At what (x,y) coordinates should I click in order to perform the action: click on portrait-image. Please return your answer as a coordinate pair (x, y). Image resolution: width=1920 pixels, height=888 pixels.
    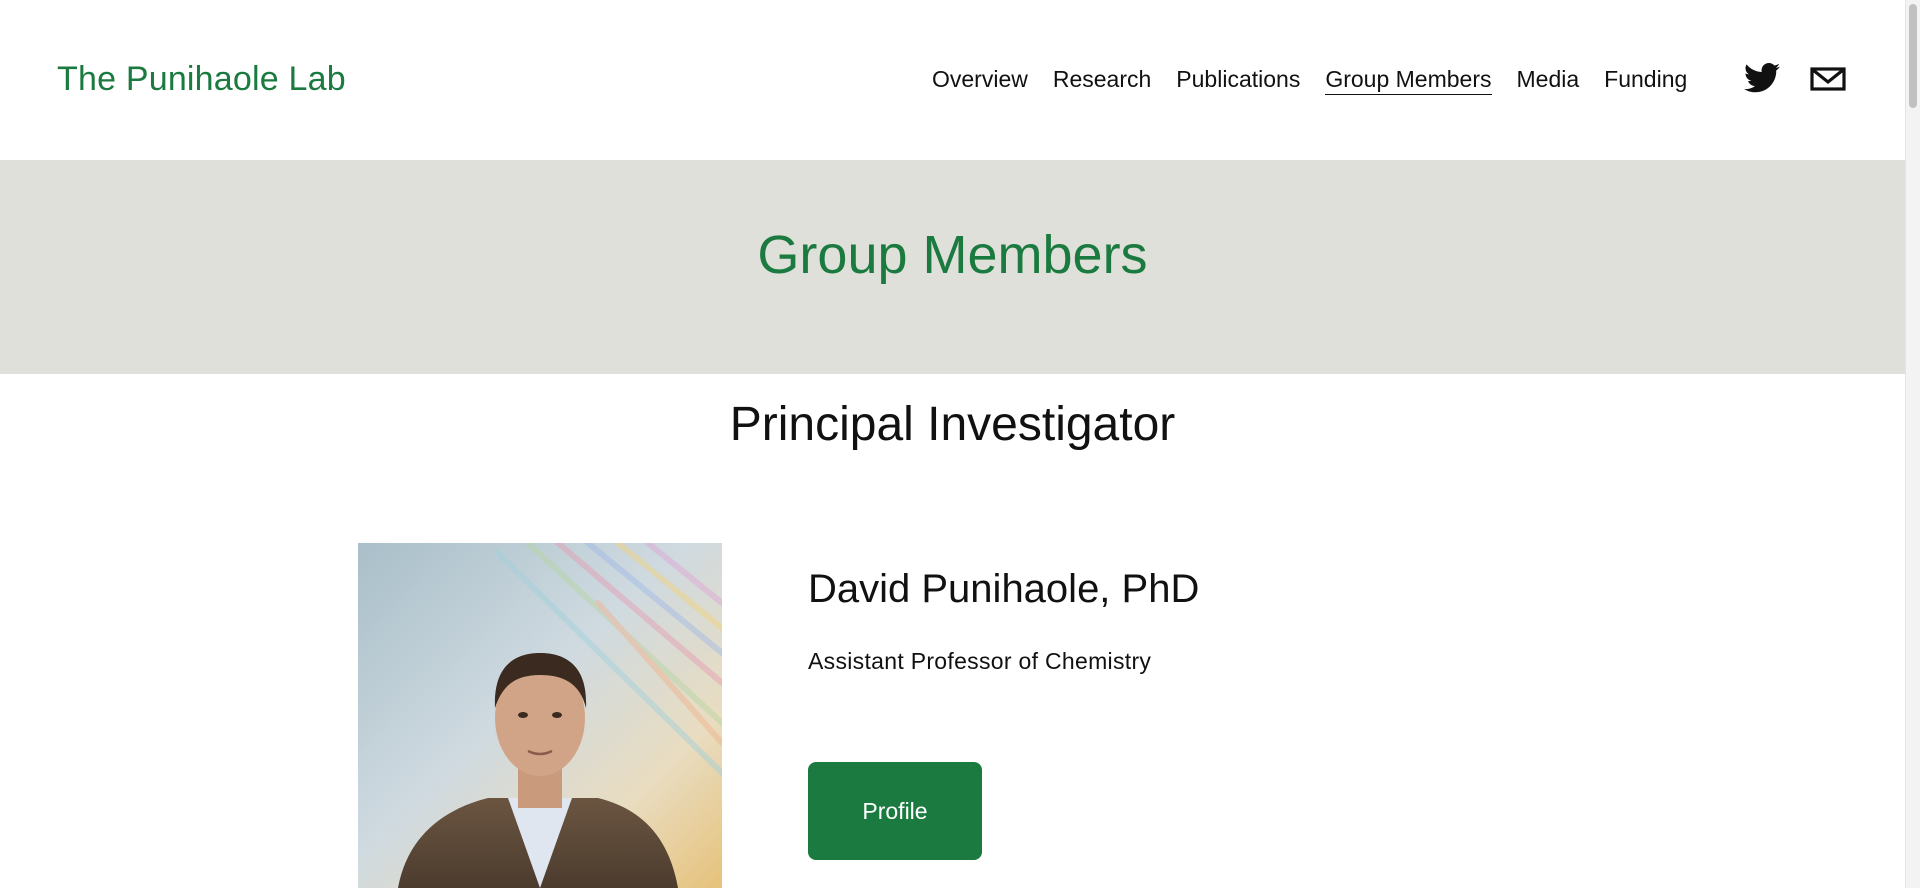
    Looking at the image, I should click on (540, 715).